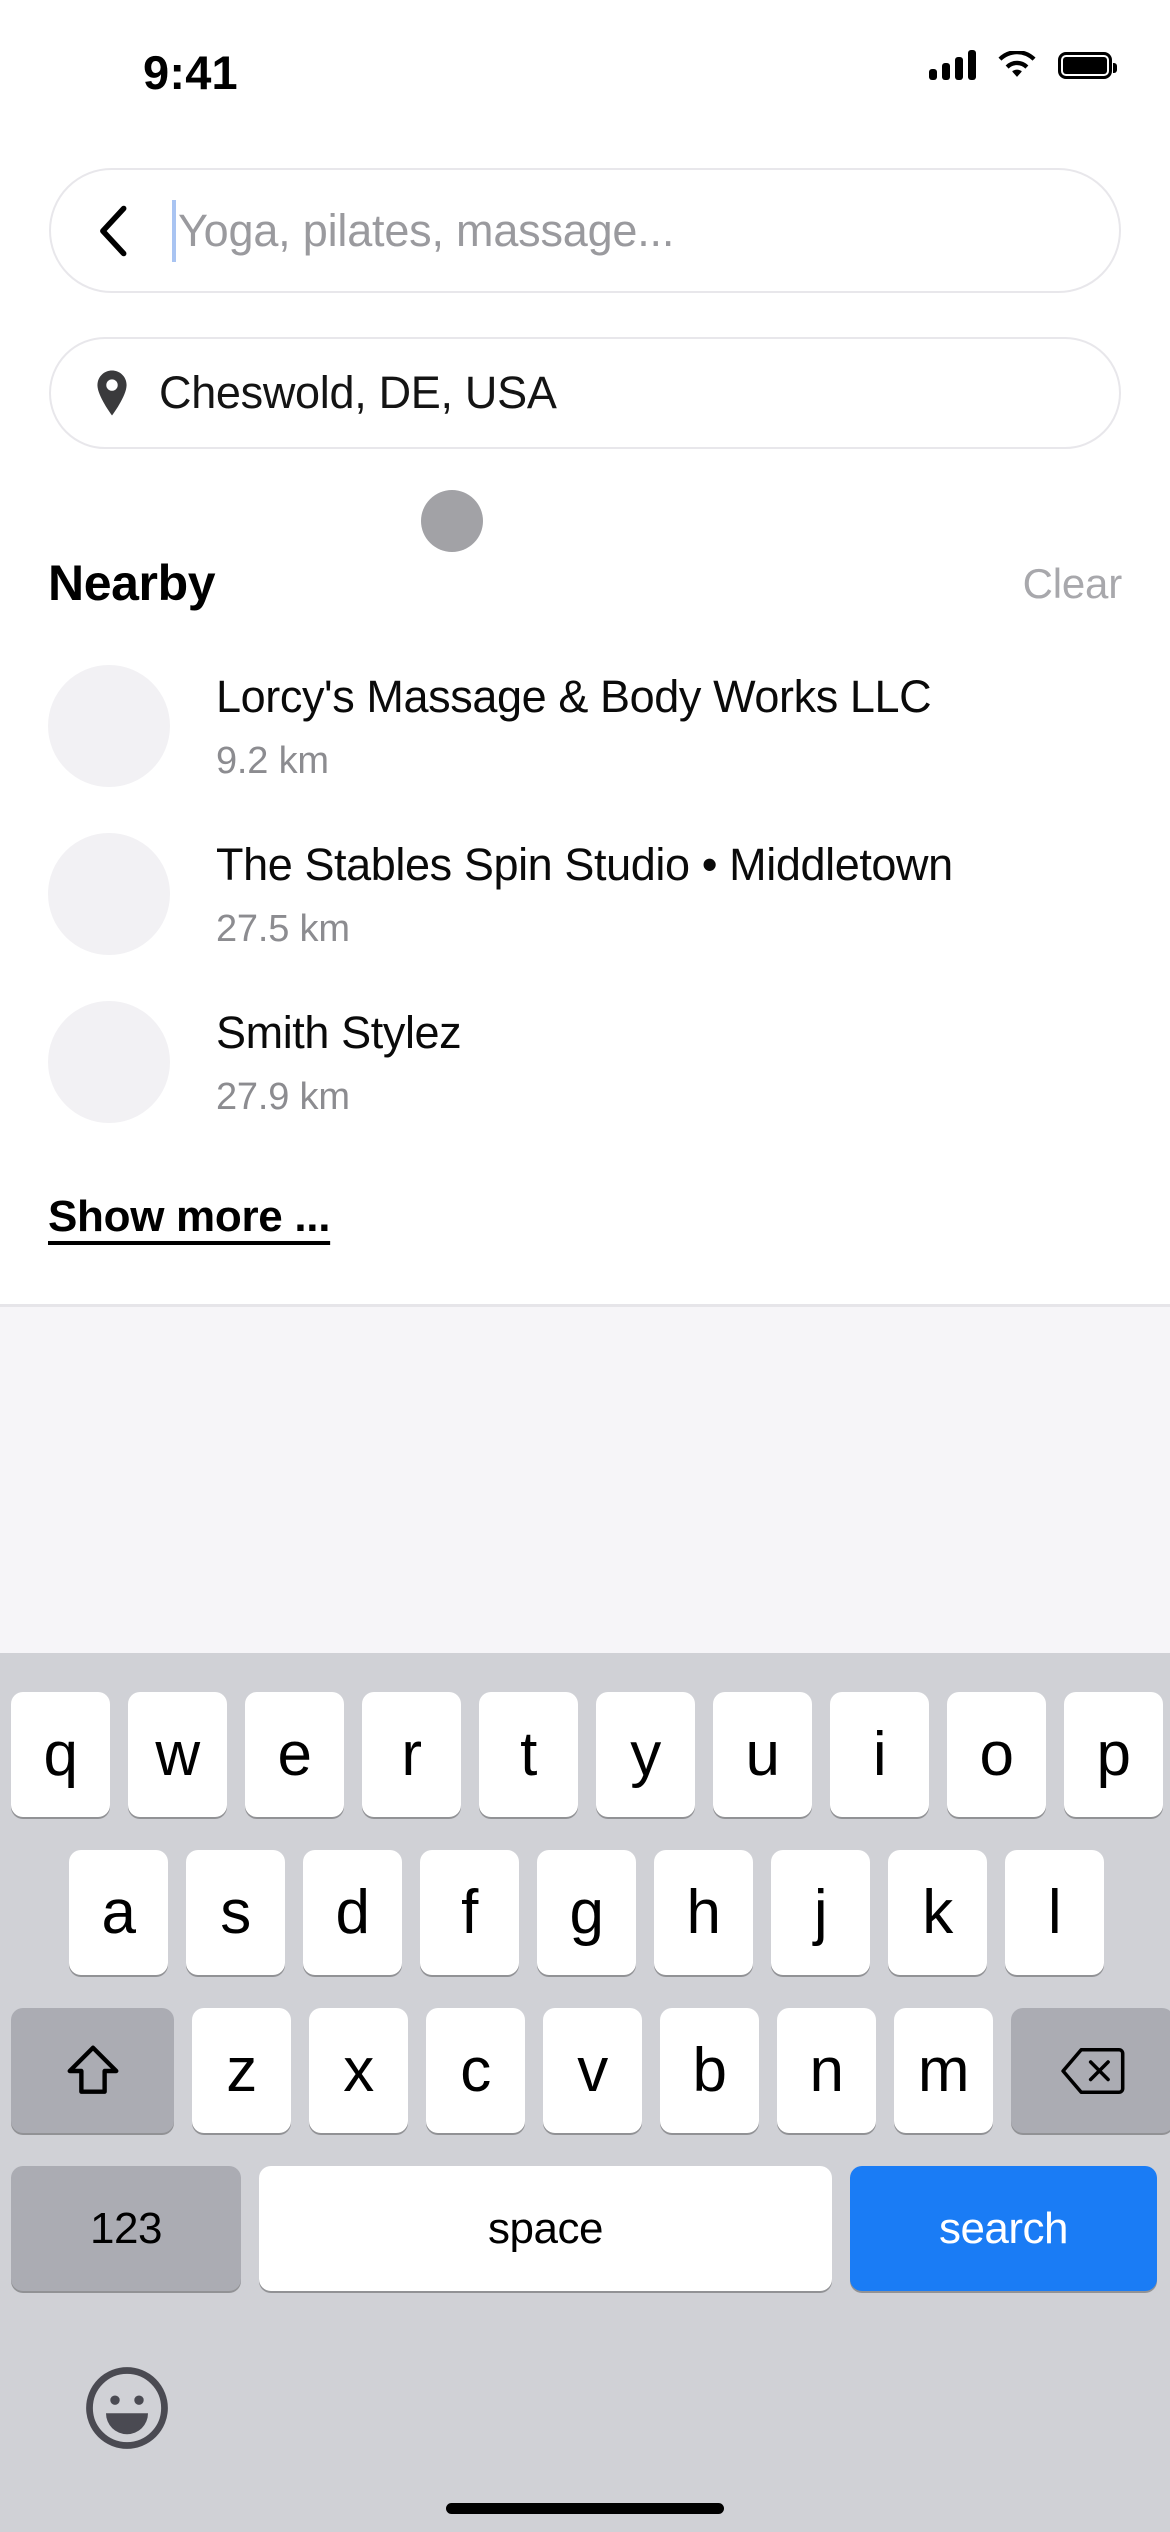  I want to click on keyboard-row-3: z x c v b n m, so click(590, 2070).